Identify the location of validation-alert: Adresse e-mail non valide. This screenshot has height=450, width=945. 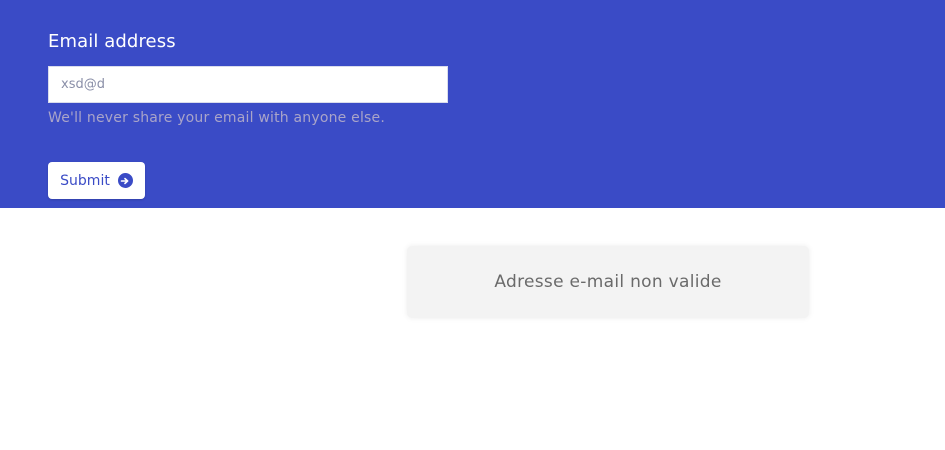
(608, 282).